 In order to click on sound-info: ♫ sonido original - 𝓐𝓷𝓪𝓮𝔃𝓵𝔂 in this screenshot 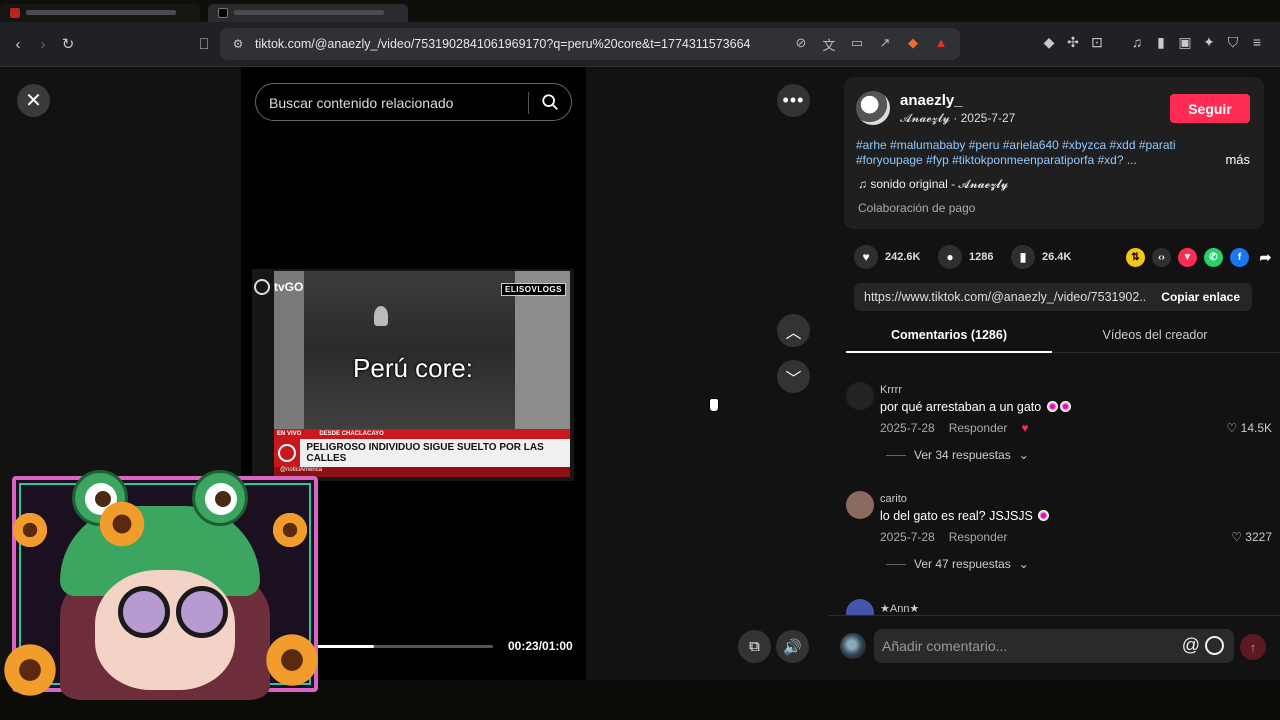, I will do `click(933, 184)`.